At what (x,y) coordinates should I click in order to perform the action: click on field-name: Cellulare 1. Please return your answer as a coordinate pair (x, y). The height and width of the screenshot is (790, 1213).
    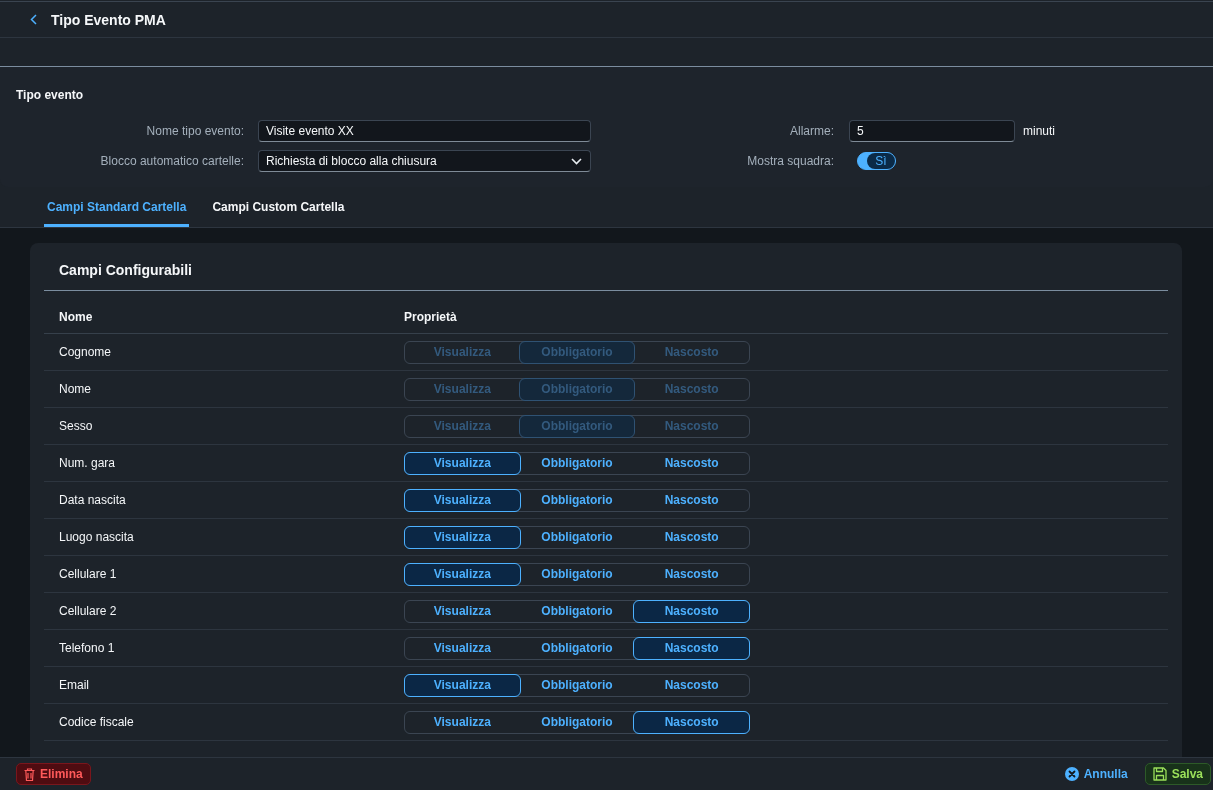
    Looking at the image, I should click on (88, 574).